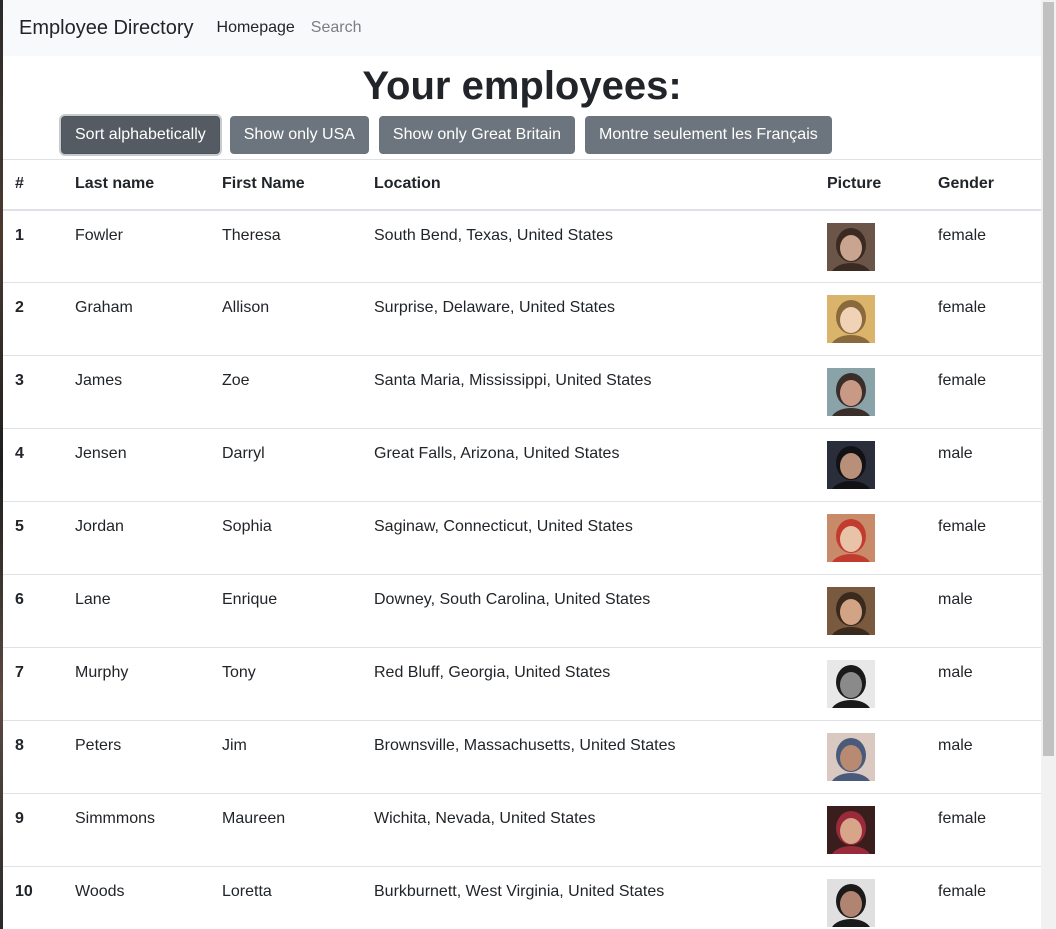 This screenshot has height=929, width=1056. Describe the element at coordinates (33, 246) in the screenshot. I see `row-number: 1` at that location.